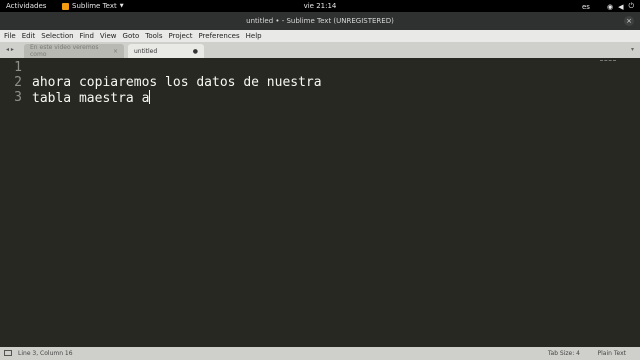 The image size is (640, 360). Describe the element at coordinates (177, 82) in the screenshot. I see `code-line-2: ahora copiaremos los datos de nuestra` at that location.